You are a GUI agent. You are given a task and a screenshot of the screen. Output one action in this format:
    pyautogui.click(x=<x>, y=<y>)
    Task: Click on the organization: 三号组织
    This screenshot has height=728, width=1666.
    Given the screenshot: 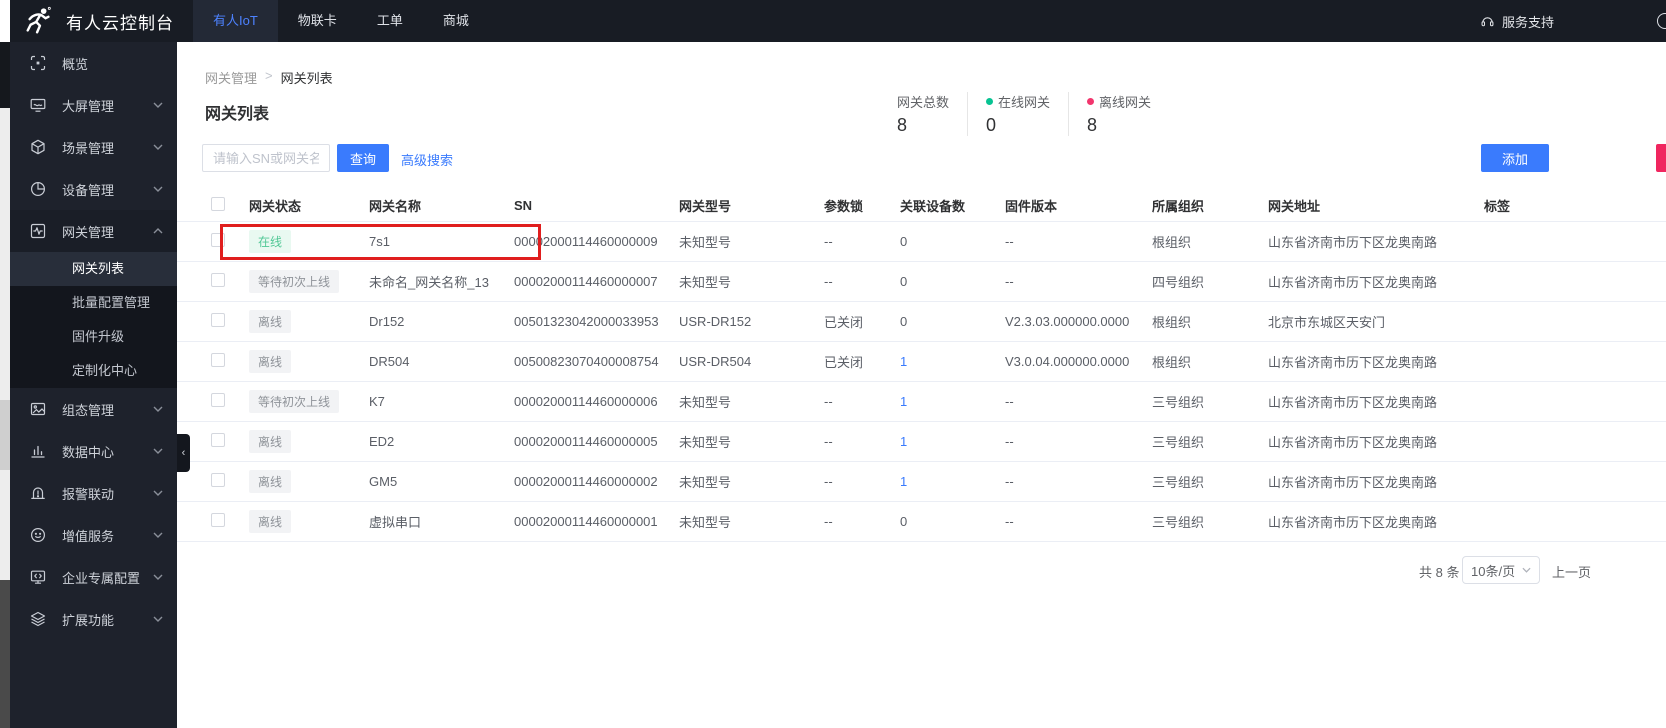 What is the action you would take?
    pyautogui.click(x=1178, y=442)
    